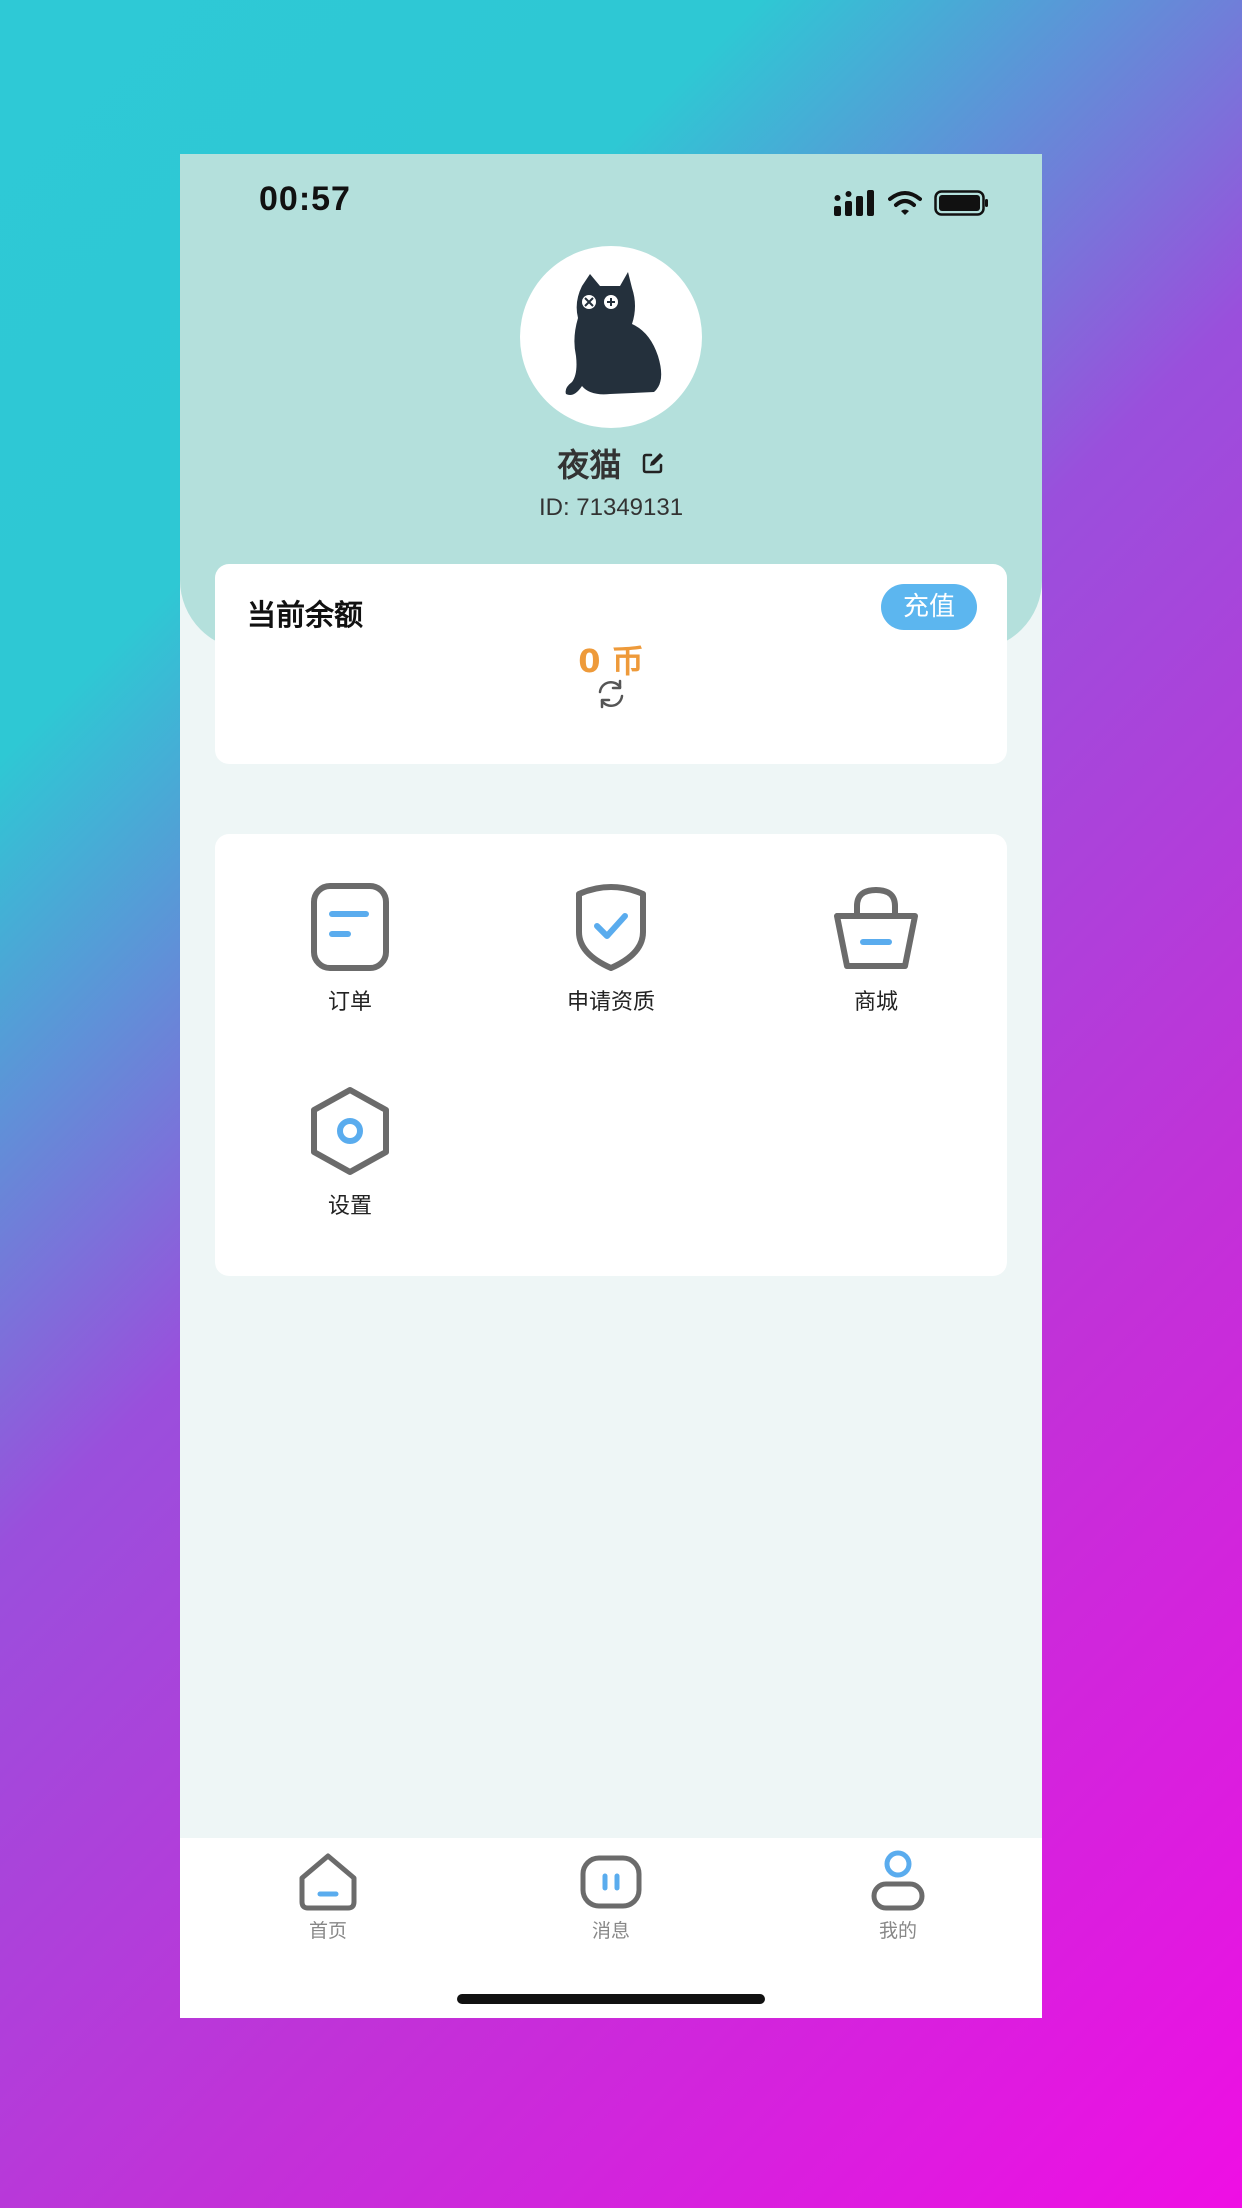  Describe the element at coordinates (876, 927) in the screenshot. I see `shopping-basket-icon` at that location.